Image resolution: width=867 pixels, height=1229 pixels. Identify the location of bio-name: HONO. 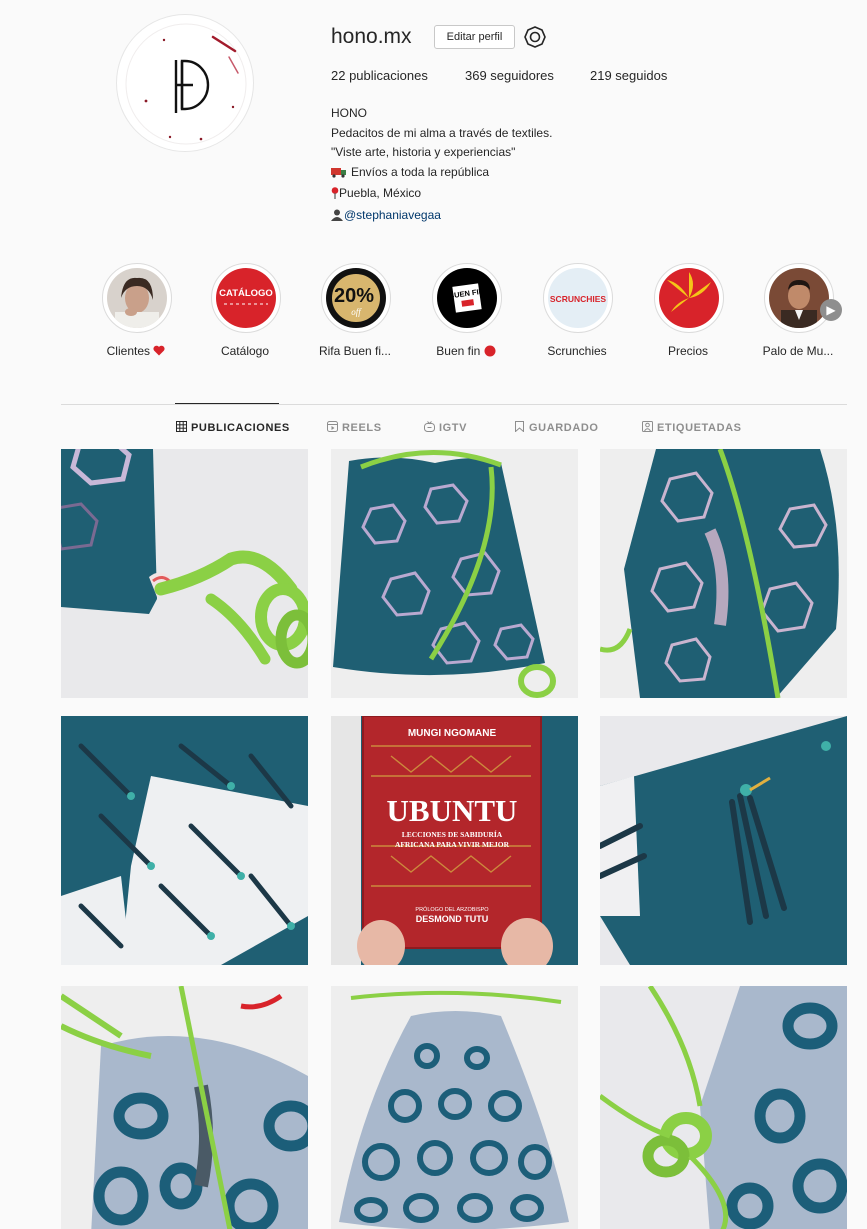
(349, 113).